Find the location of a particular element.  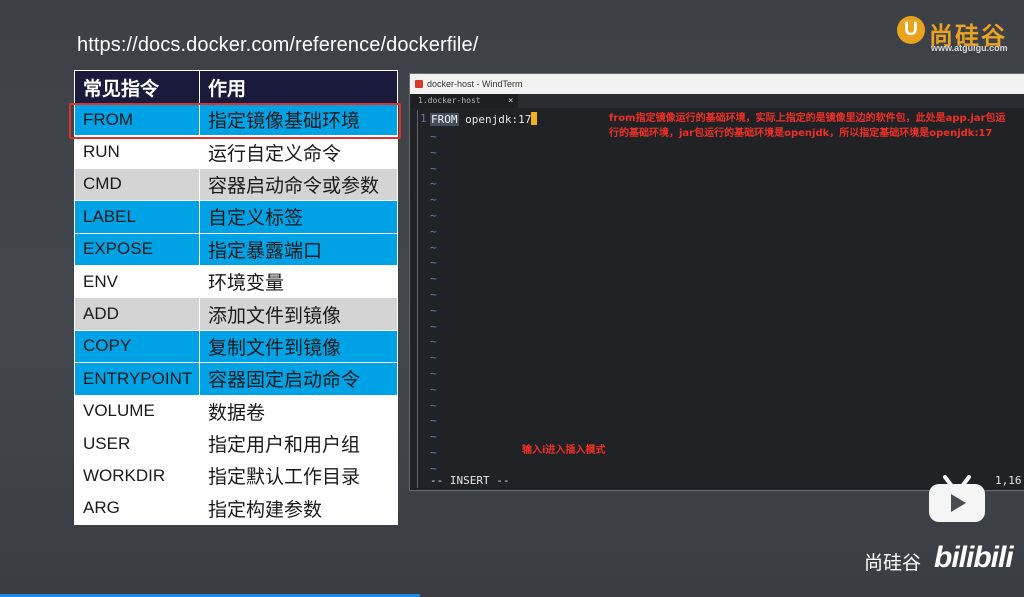

table-header-row: 常见指令 作用 is located at coordinates (236, 87).